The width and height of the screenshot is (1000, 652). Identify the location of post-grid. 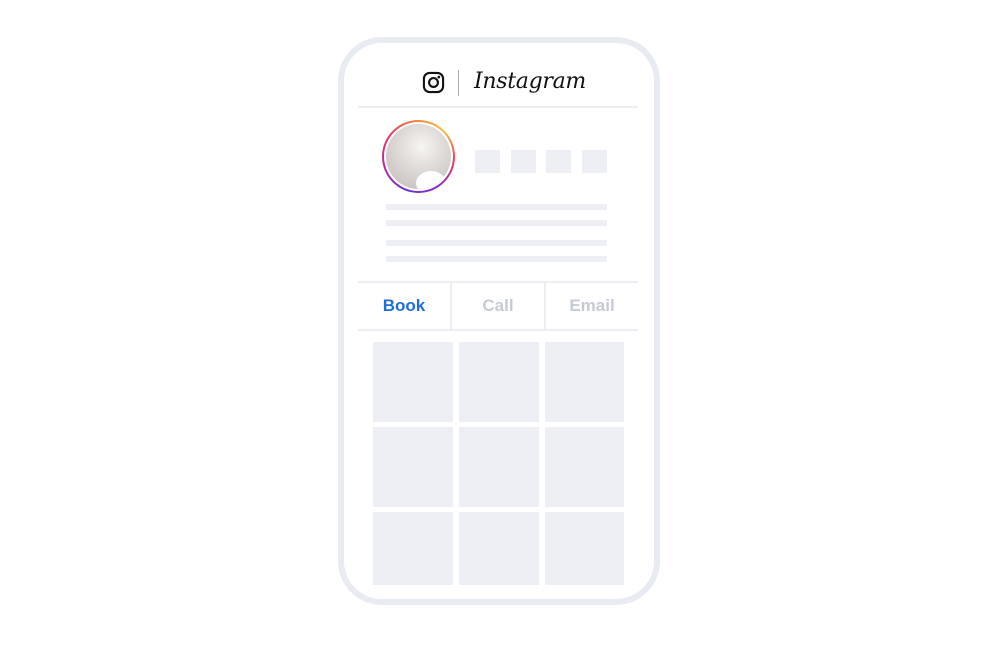
(498, 463).